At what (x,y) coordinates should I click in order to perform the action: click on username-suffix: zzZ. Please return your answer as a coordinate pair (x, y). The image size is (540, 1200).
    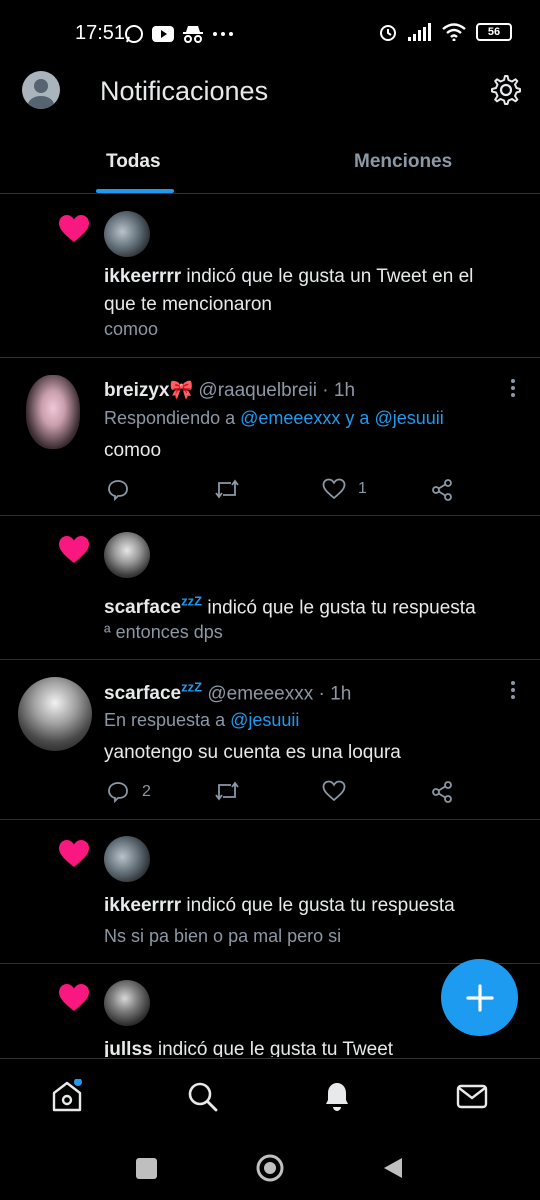
    Looking at the image, I should click on (192, 601).